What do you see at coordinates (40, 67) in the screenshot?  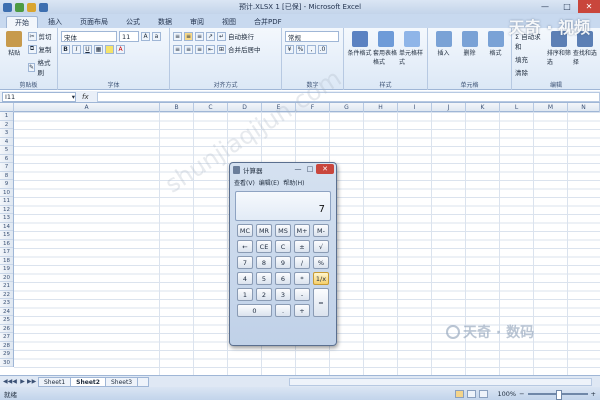 I see `format-painter-button: ✎ 格式刷` at bounding box center [40, 67].